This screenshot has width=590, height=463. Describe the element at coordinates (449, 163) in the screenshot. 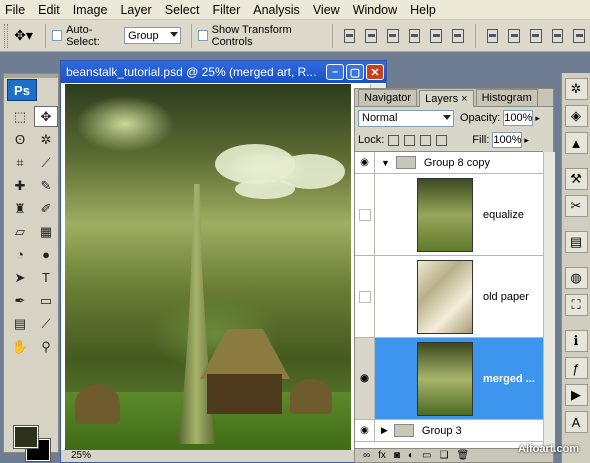

I see `layer-row: ◉ ▼ Group 8 copy` at that location.